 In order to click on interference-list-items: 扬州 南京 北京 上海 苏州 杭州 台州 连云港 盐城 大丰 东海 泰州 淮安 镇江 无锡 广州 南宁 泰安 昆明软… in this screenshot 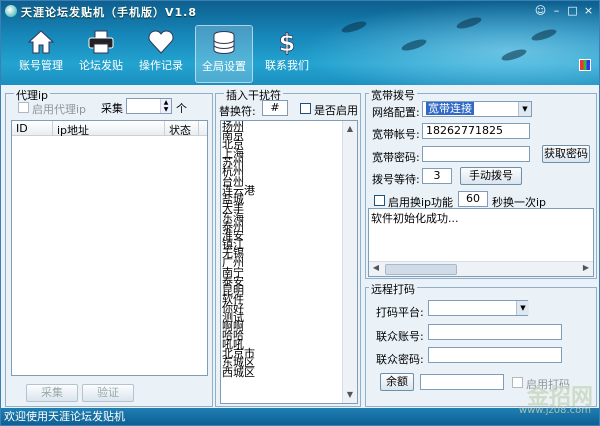, I will do `click(238, 249)`.